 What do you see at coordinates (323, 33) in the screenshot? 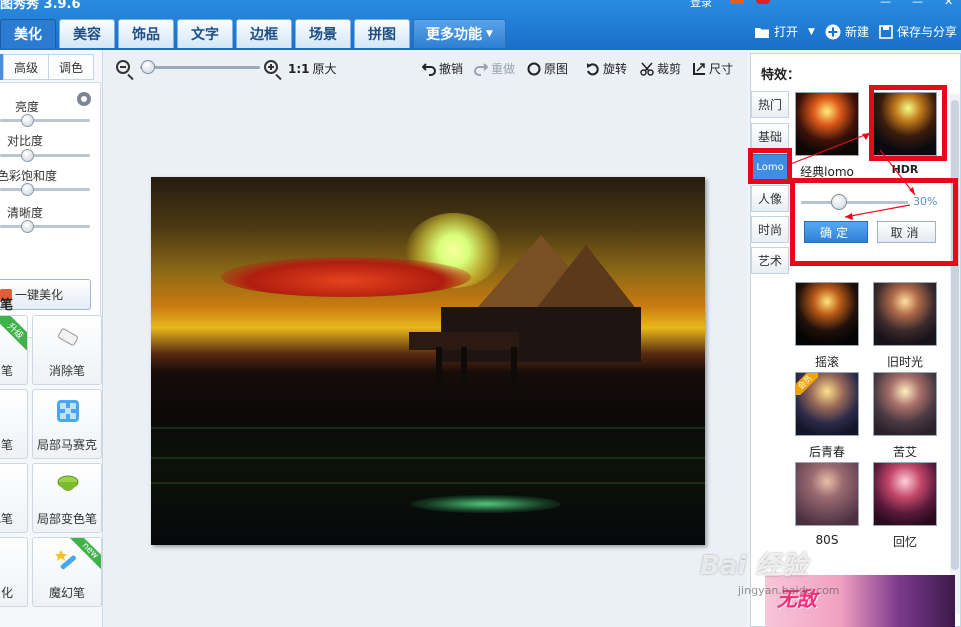
I see `tab-scene: 场景` at bounding box center [323, 33].